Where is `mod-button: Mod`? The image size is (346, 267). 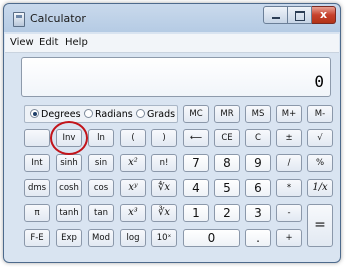
mod-button: Mod is located at coordinates (101, 238).